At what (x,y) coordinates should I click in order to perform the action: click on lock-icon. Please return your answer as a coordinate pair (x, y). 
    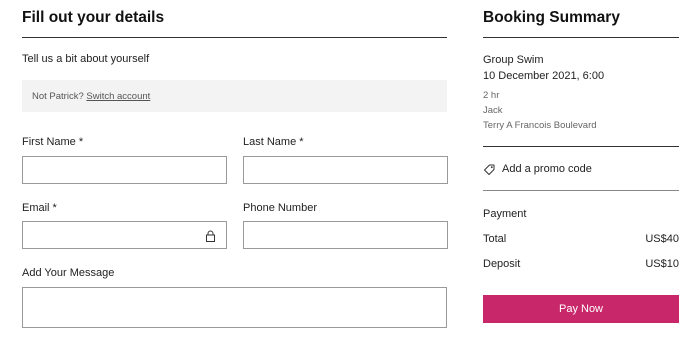
    Looking at the image, I should click on (210, 236).